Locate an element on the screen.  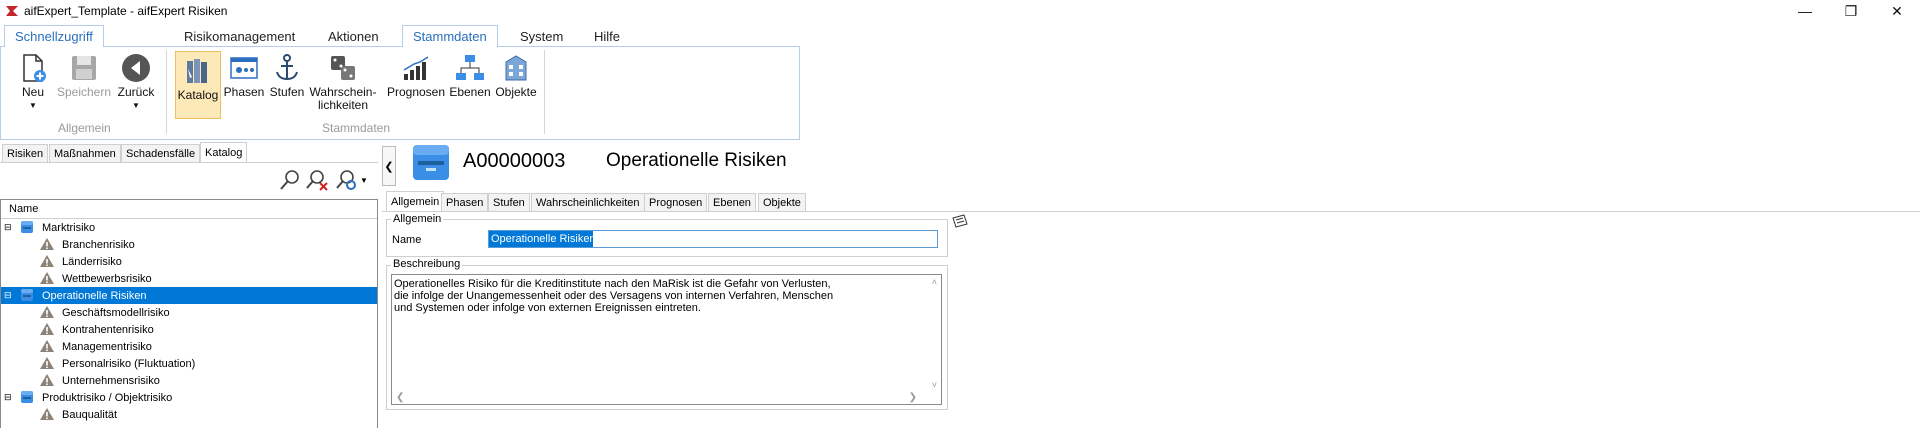
phasen-button-label: Phasen is located at coordinates (244, 92).